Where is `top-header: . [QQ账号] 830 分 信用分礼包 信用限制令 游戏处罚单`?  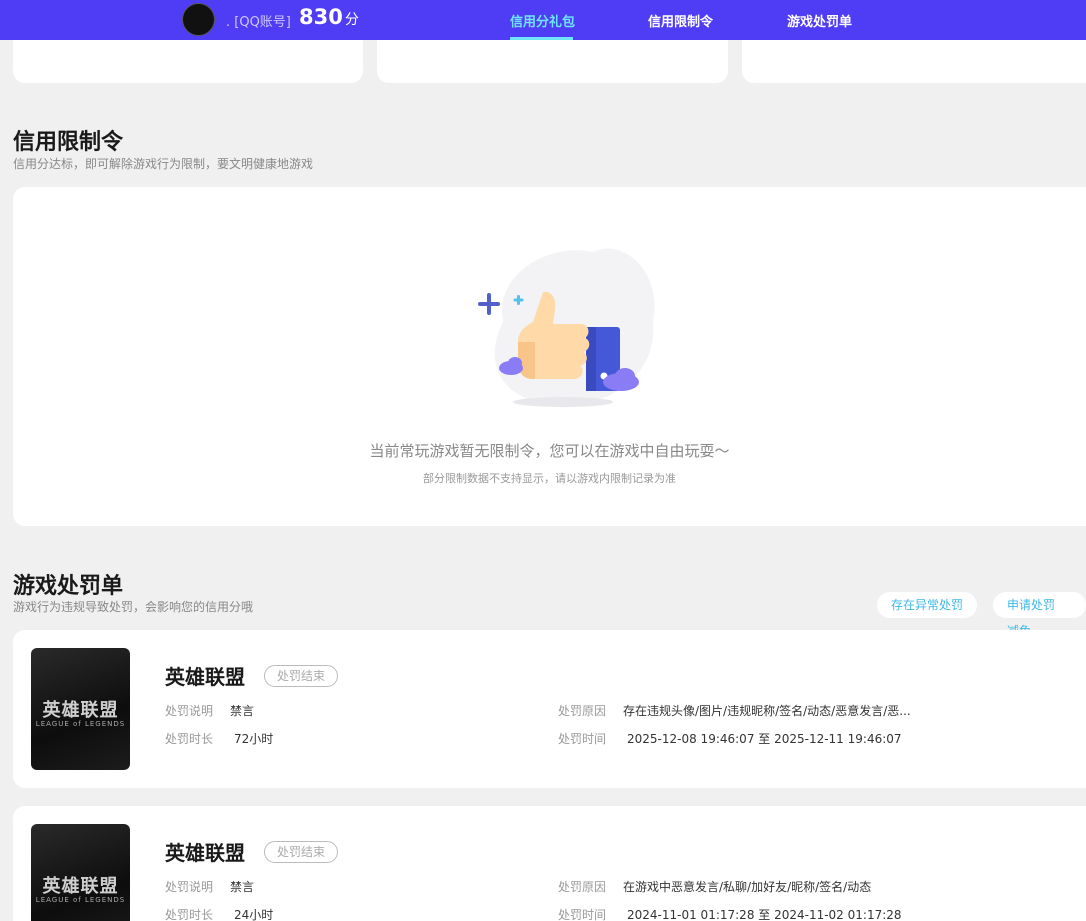
top-header: . [QQ账号] 830 分 信用分礼包 信用限制令 游戏处罚单 is located at coordinates (543, 20).